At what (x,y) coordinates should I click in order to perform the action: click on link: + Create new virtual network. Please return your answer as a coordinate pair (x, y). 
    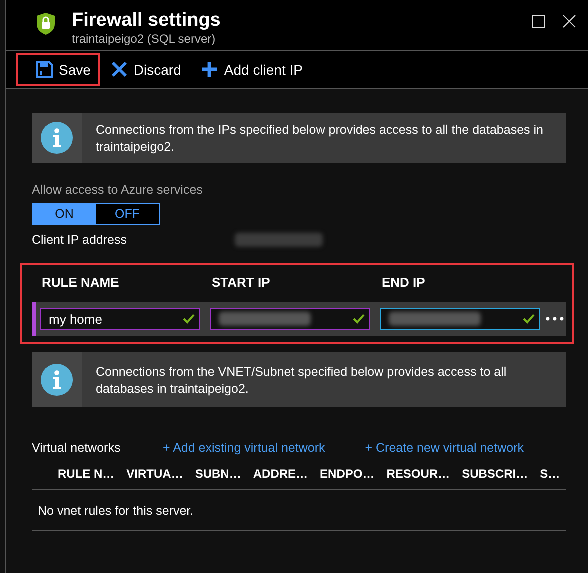
    Looking at the image, I should click on (444, 448).